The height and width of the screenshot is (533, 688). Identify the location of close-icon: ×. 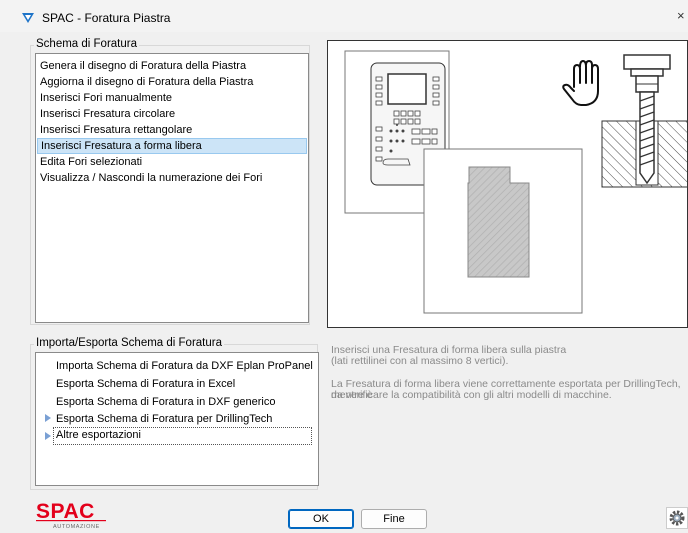
(681, 15).